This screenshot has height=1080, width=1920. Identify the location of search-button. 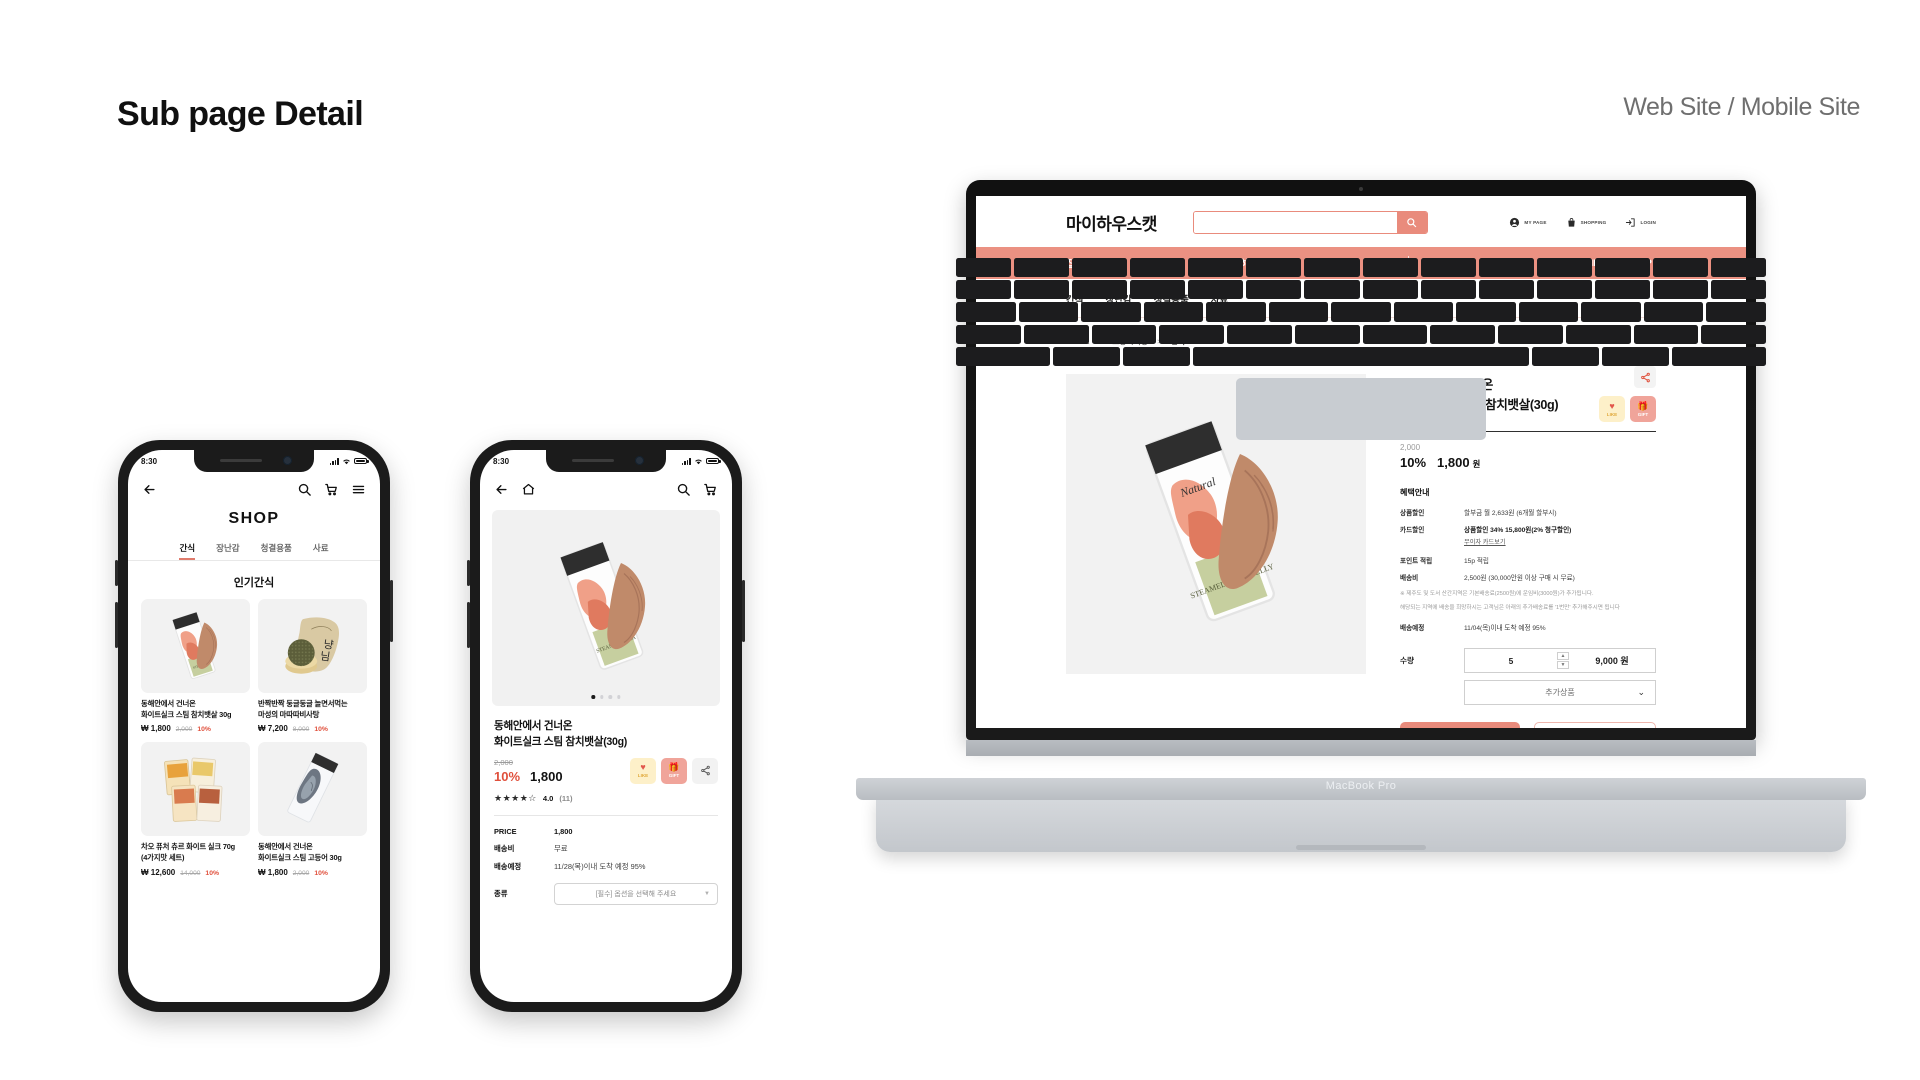
(1411, 222).